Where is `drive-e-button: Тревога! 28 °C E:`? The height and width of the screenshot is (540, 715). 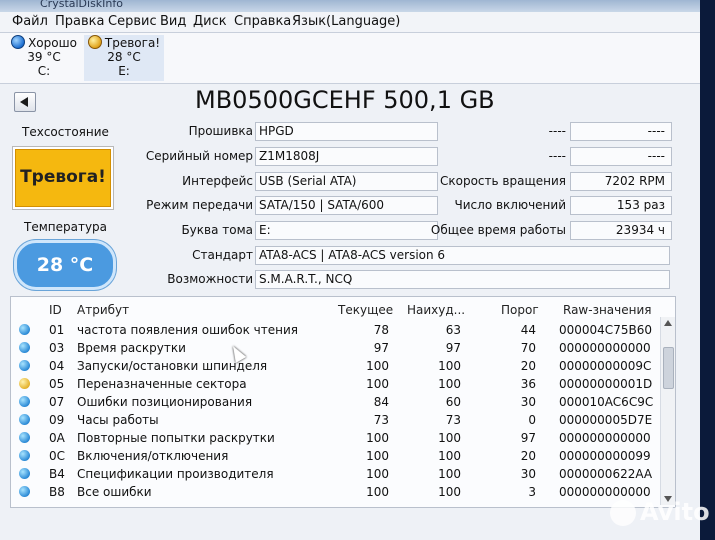 drive-e-button: Тревога! 28 °C E: is located at coordinates (124, 58).